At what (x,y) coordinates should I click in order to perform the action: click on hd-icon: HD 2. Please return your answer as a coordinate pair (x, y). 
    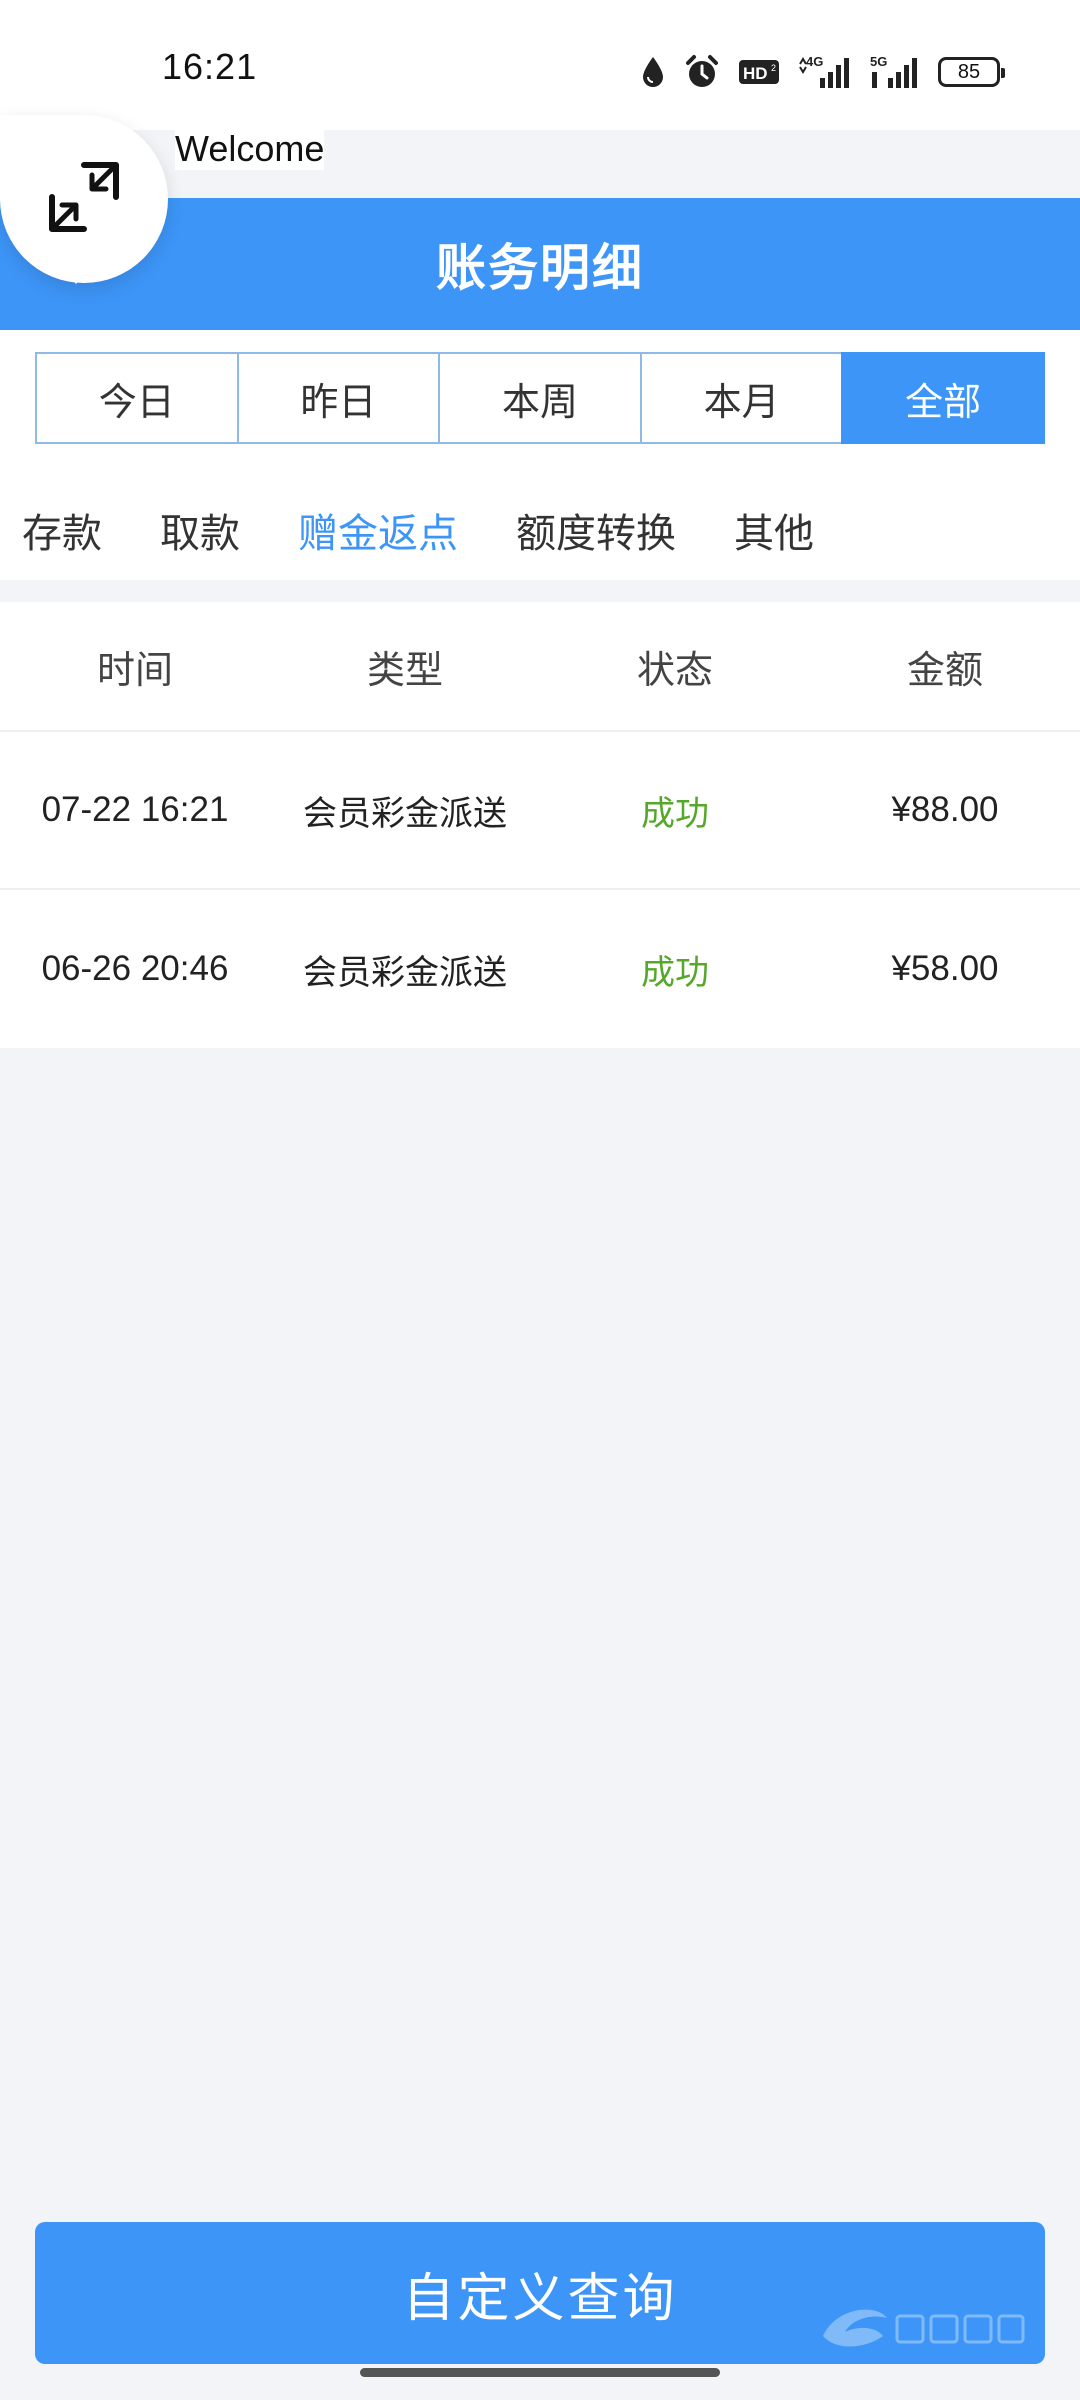
    Looking at the image, I should click on (759, 72).